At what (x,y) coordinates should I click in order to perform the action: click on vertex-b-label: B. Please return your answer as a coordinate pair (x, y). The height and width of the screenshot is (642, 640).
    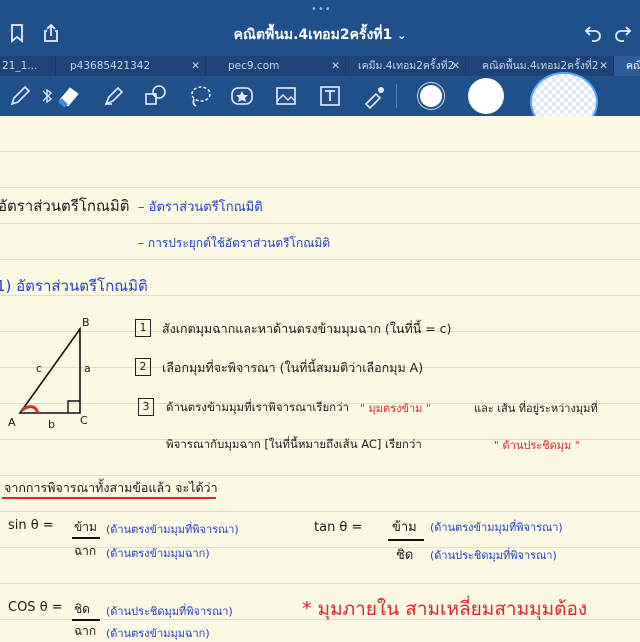
    Looking at the image, I should click on (86, 322).